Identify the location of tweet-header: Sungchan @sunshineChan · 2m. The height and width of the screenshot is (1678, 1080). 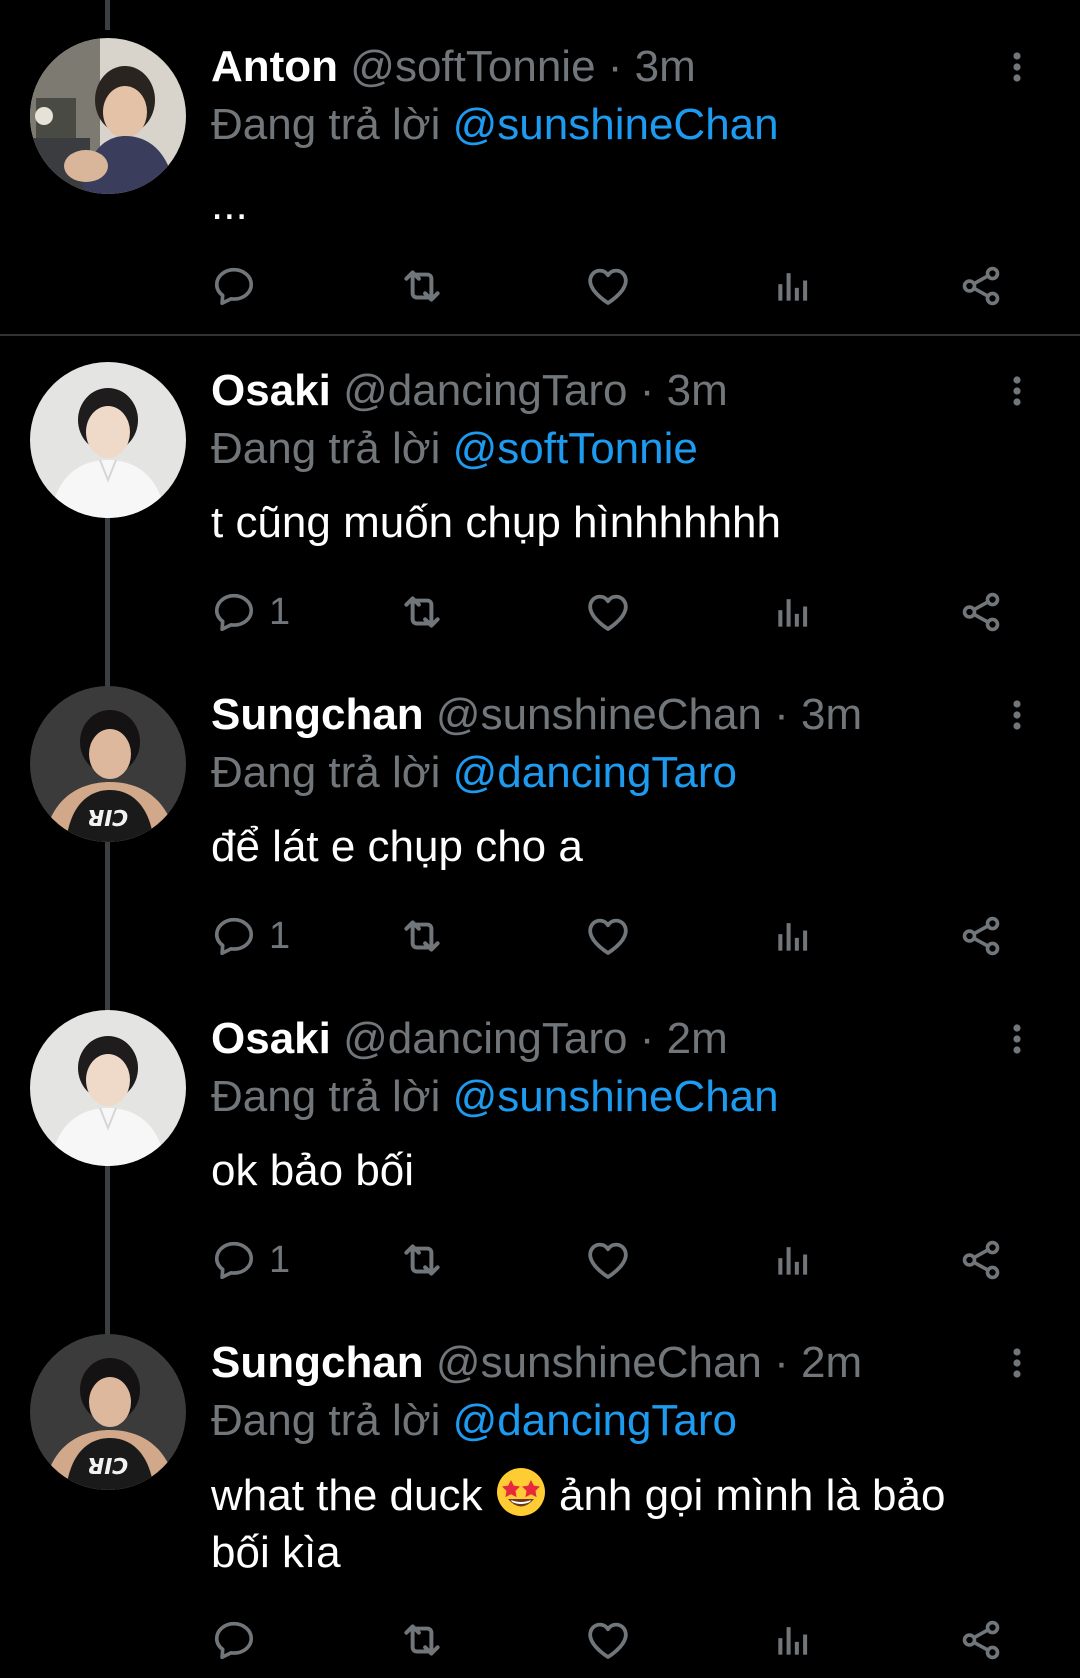
(536, 1363).